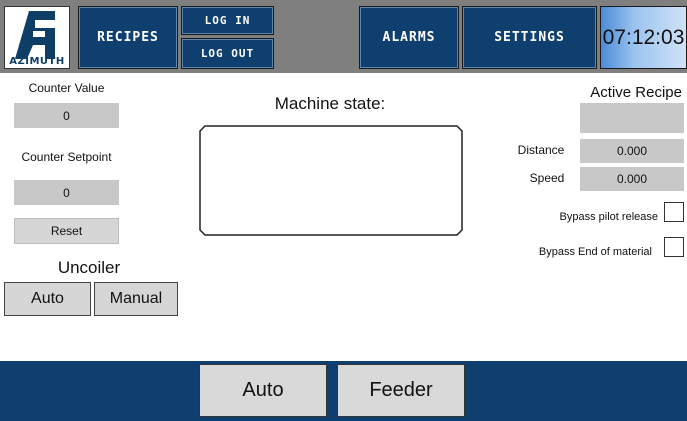 This screenshot has height=421, width=687. What do you see at coordinates (643, 37) in the screenshot?
I see `clock-display: 07:12:03` at bounding box center [643, 37].